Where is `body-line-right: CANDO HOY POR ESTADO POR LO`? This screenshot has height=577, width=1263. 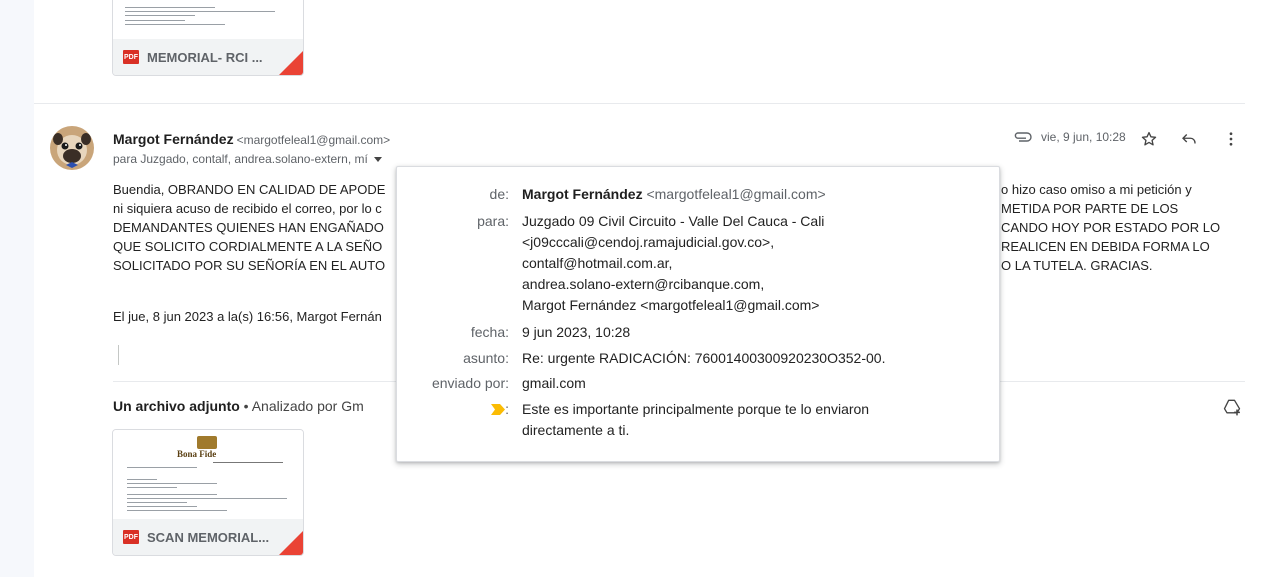 body-line-right: CANDO HOY POR ESTADO POR LO is located at coordinates (1111, 227).